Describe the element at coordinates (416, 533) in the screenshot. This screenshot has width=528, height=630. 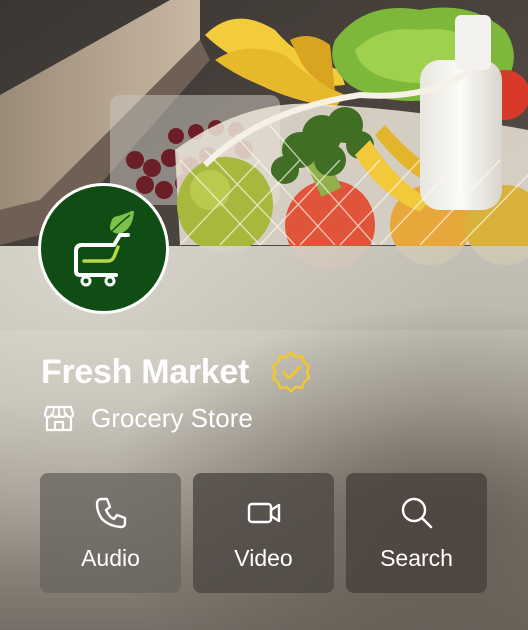
I see `search-button: Search` at that location.